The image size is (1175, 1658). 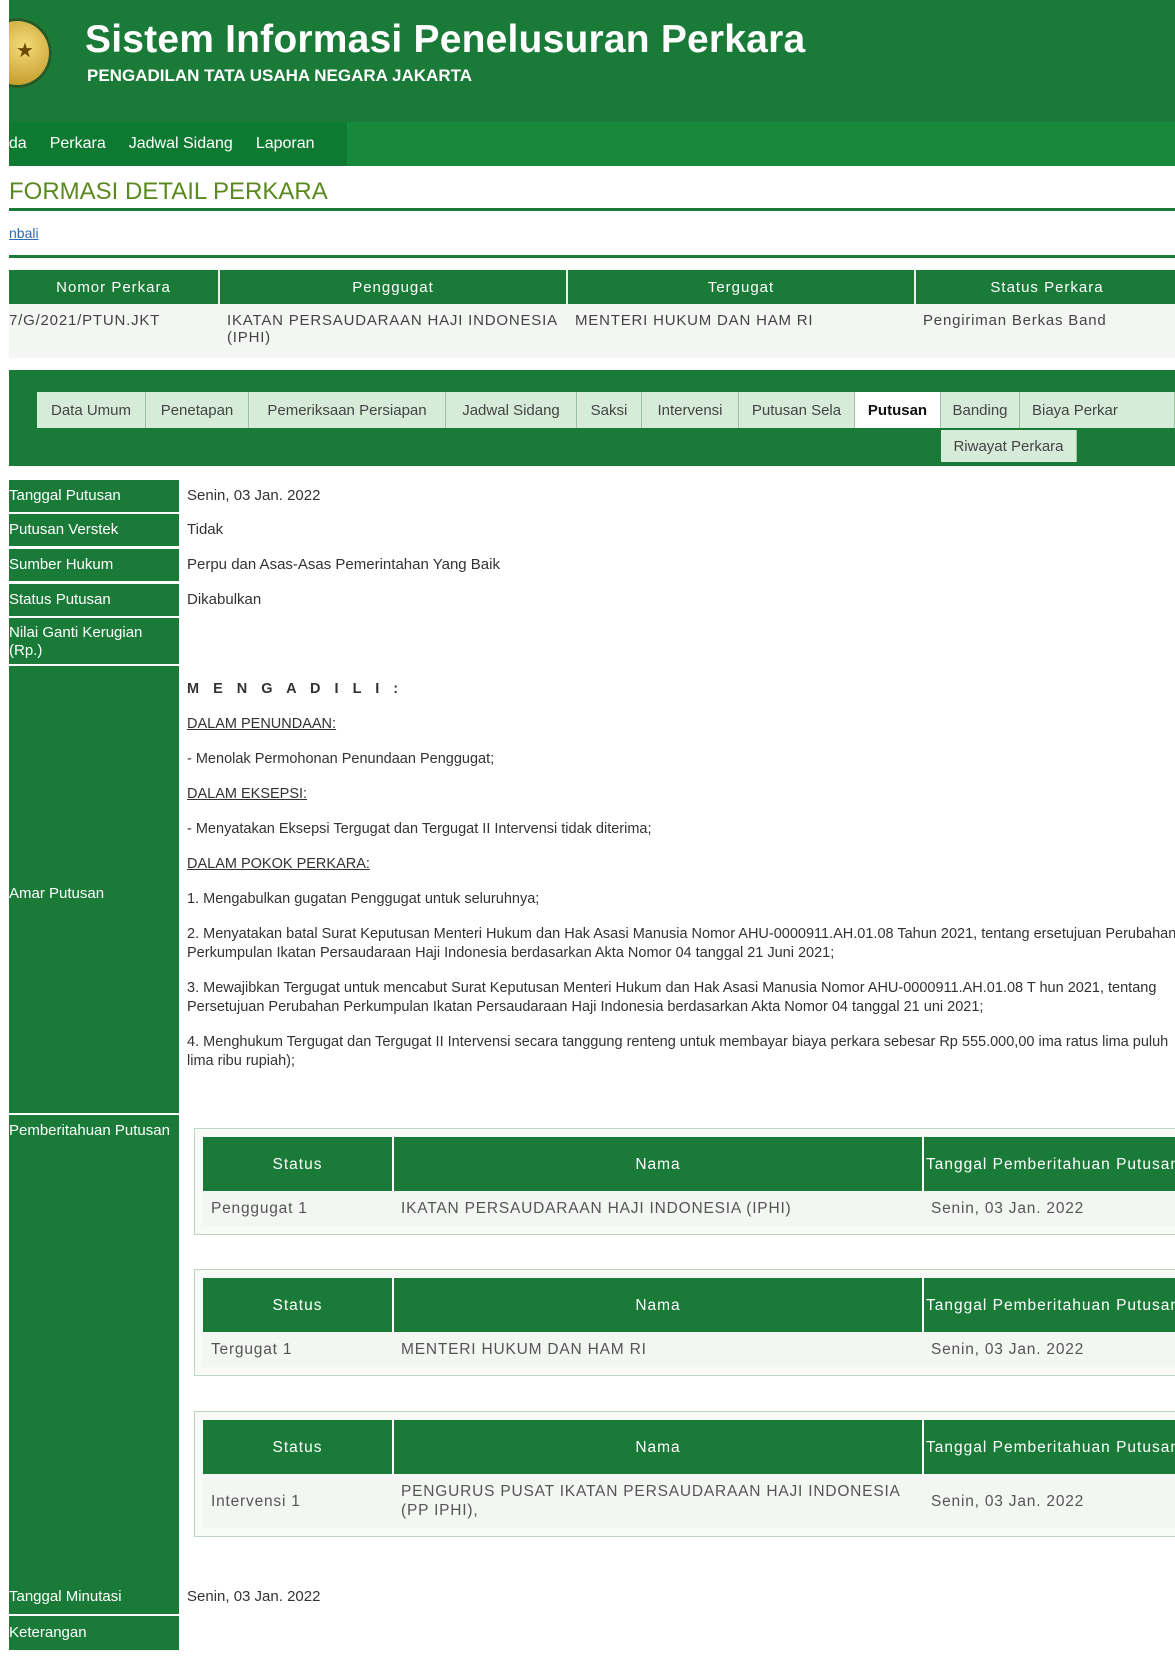 I want to click on label-pemberitahuan-putusan: Pemberitahuan Putusan, so click(x=94, y=1350).